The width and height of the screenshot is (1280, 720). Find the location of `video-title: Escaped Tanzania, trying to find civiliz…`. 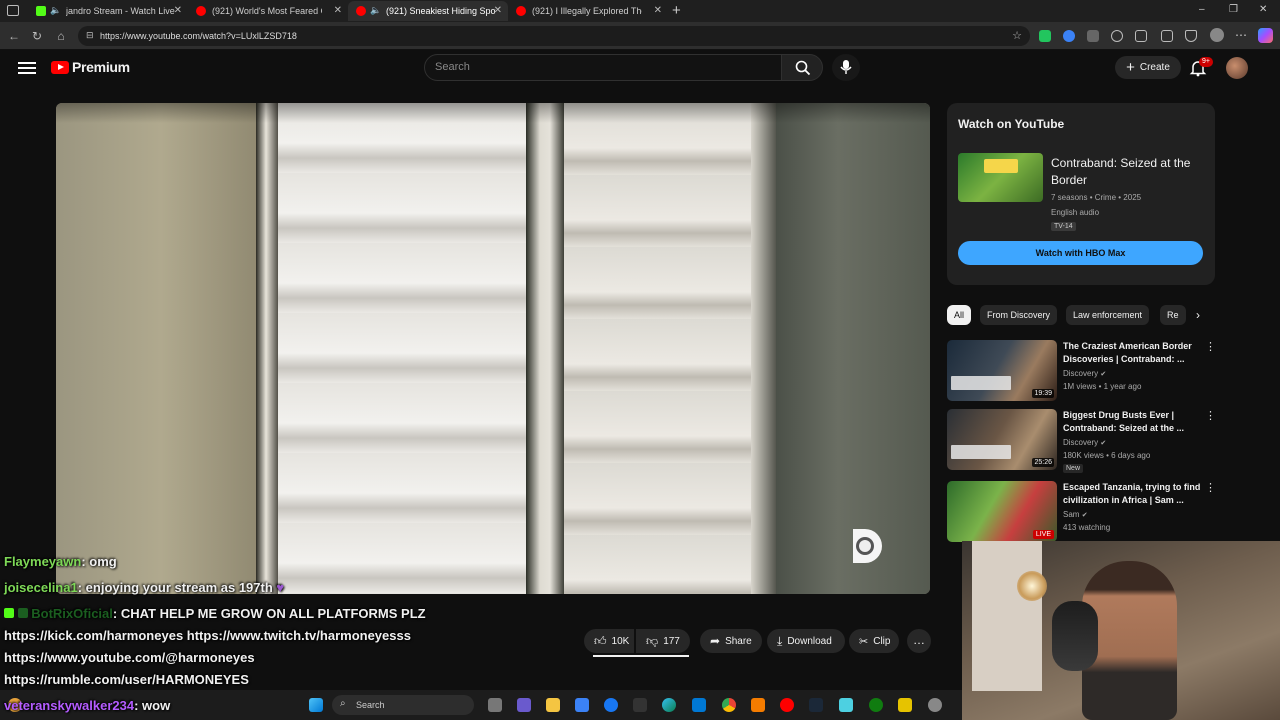

video-title: Escaped Tanzania, trying to find civiliz… is located at coordinates (1133, 494).